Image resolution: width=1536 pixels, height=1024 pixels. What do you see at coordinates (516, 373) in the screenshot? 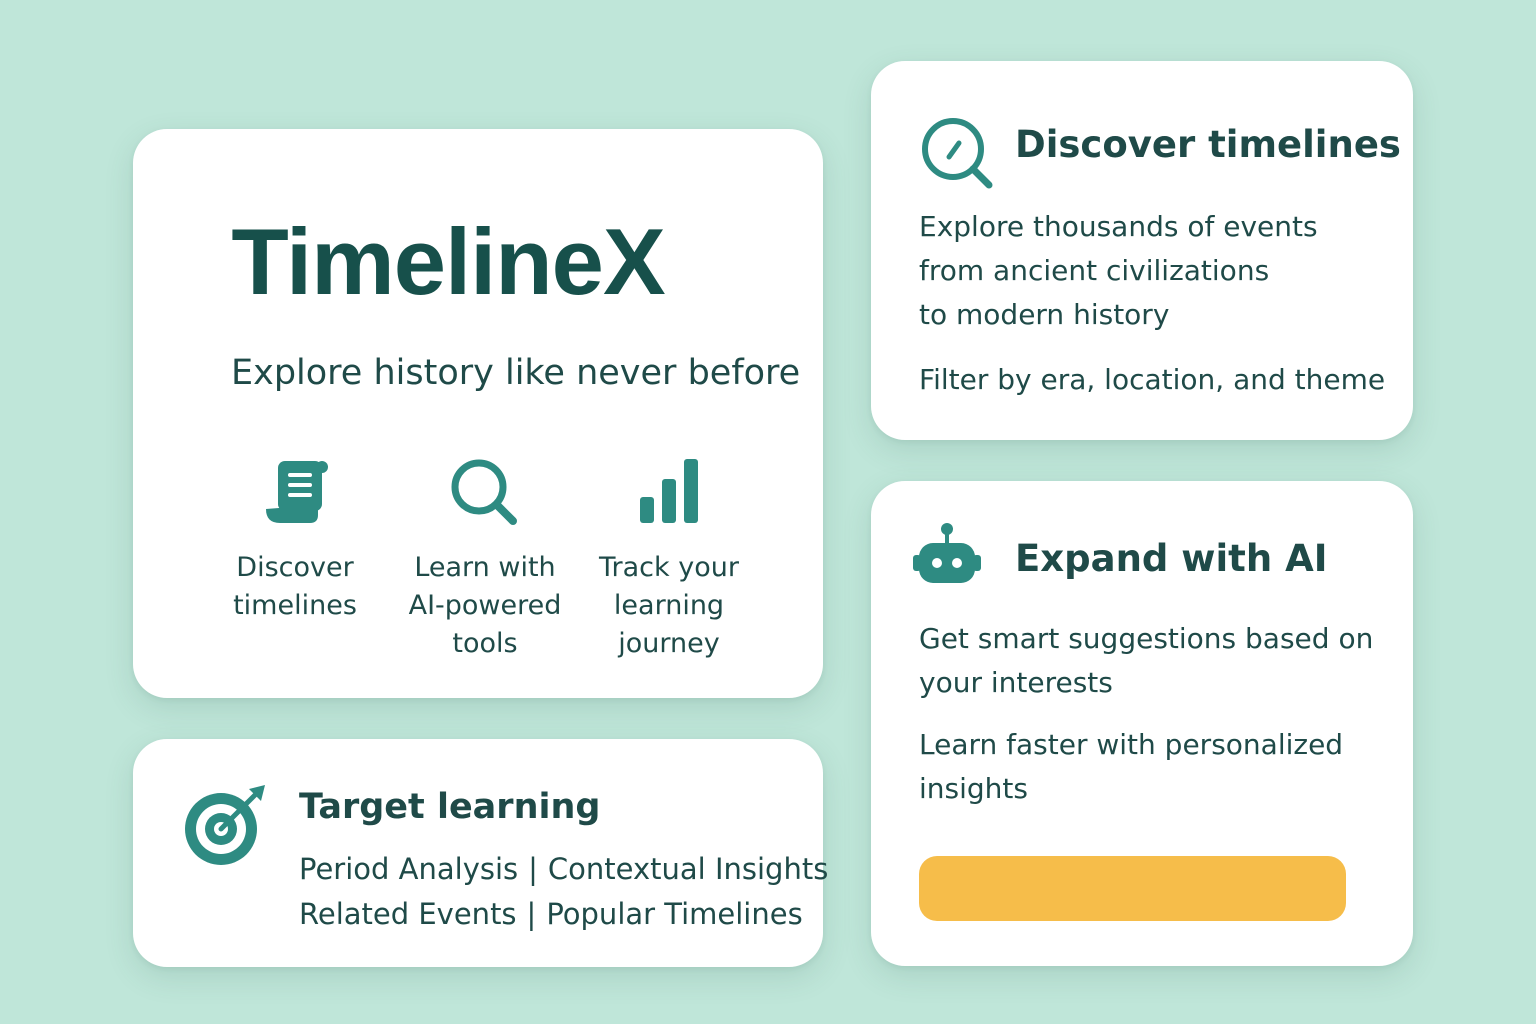
I see `tagline: Explore history like never before` at bounding box center [516, 373].